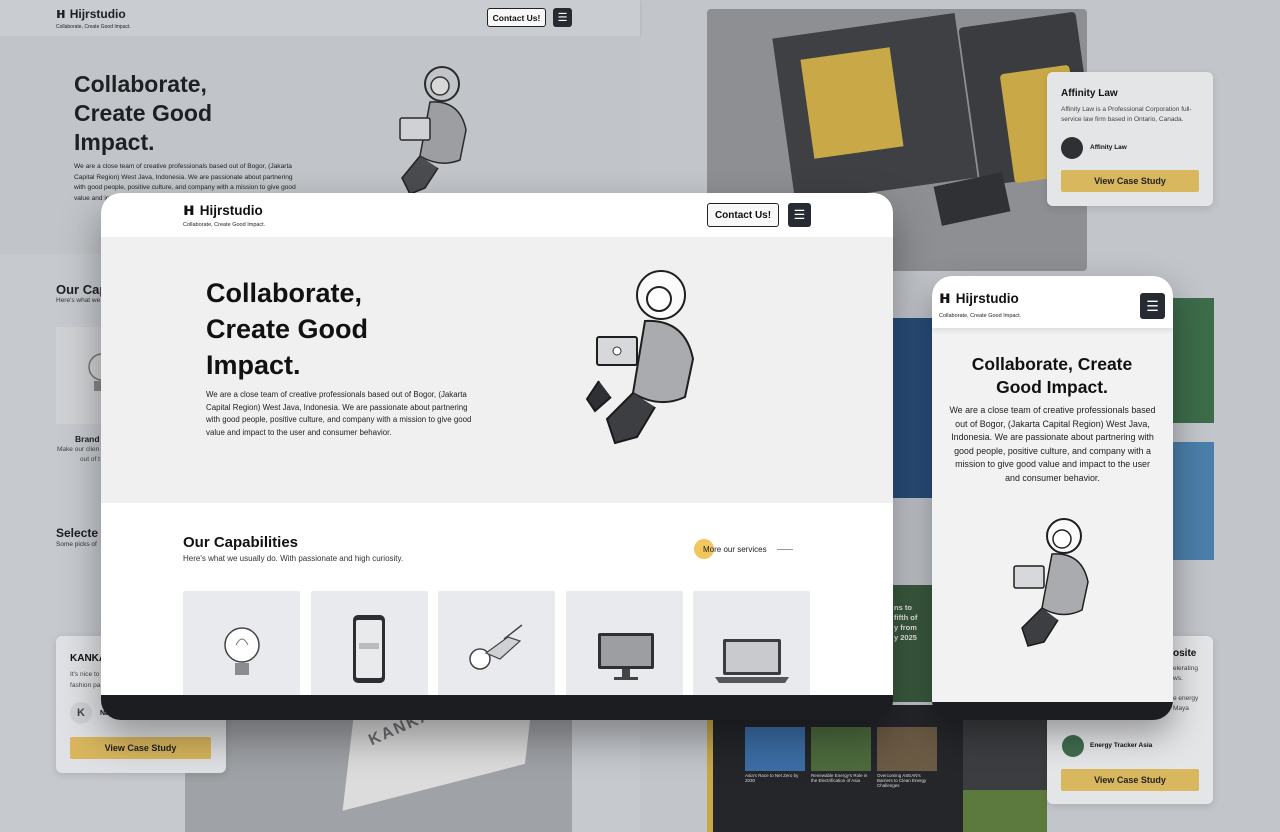 The height and width of the screenshot is (832, 1280). Describe the element at coordinates (82, 289) in the screenshot. I see `background-capabilities-title: Our Cap` at that location.